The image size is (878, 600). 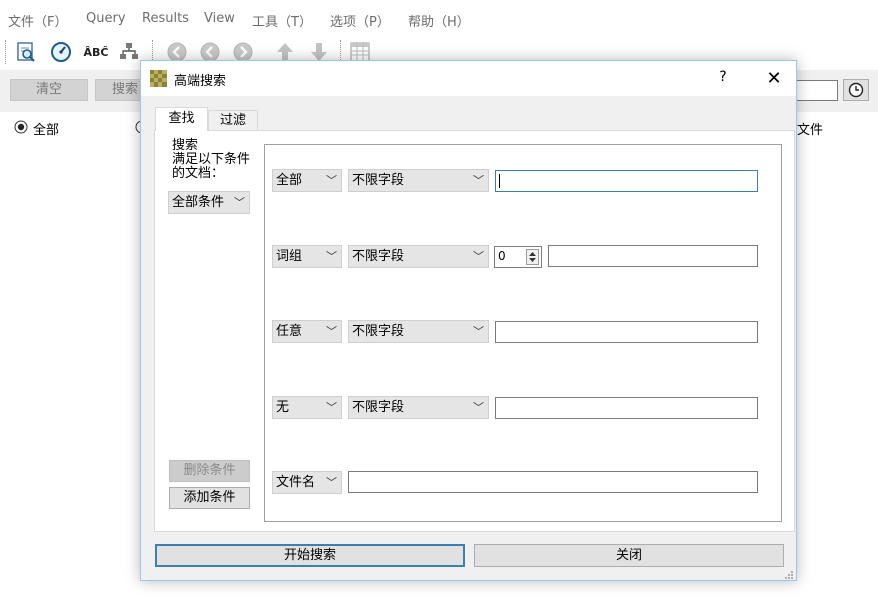 What do you see at coordinates (418, 256) in the screenshot?
I see `row2-field-combo: 不限字段 ﹀` at bounding box center [418, 256].